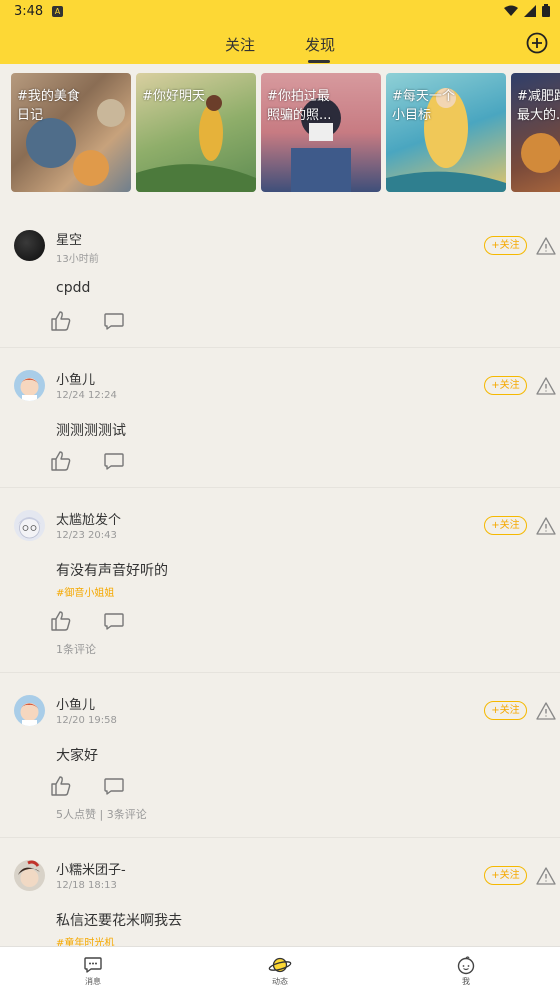 The width and height of the screenshot is (560, 997). I want to click on status-icons, so click(527, 10).